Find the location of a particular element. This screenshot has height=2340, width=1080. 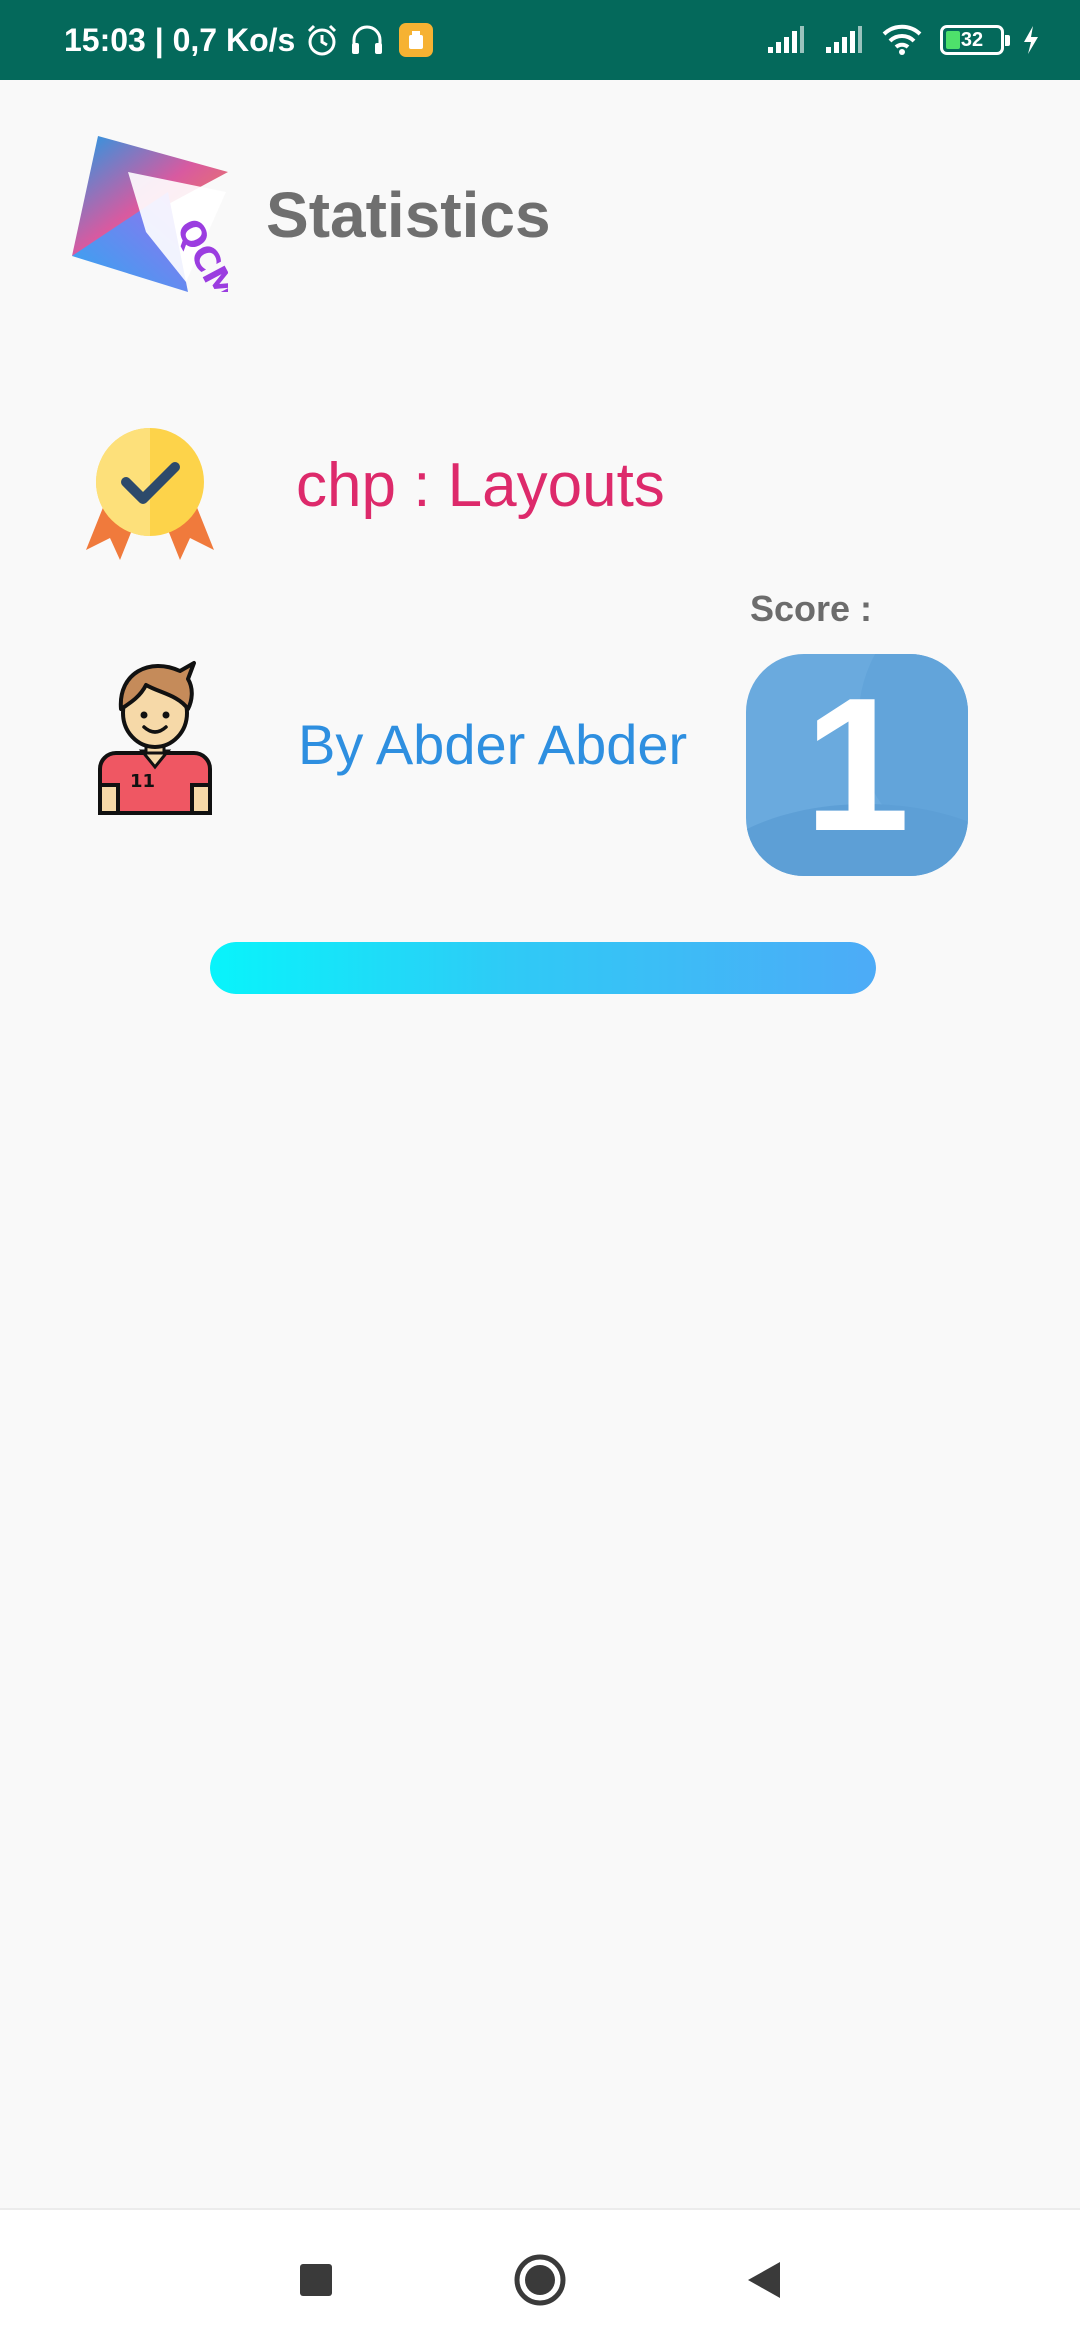

svg-text: 11 is located at coordinates (142, 781).